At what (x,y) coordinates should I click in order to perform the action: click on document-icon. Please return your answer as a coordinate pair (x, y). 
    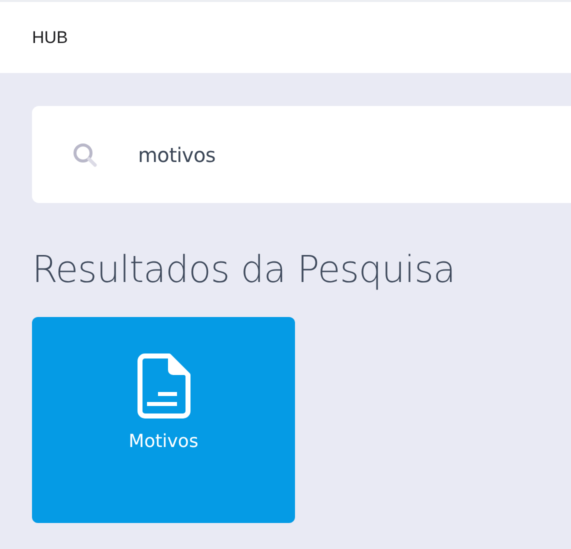
    Looking at the image, I should click on (163, 386).